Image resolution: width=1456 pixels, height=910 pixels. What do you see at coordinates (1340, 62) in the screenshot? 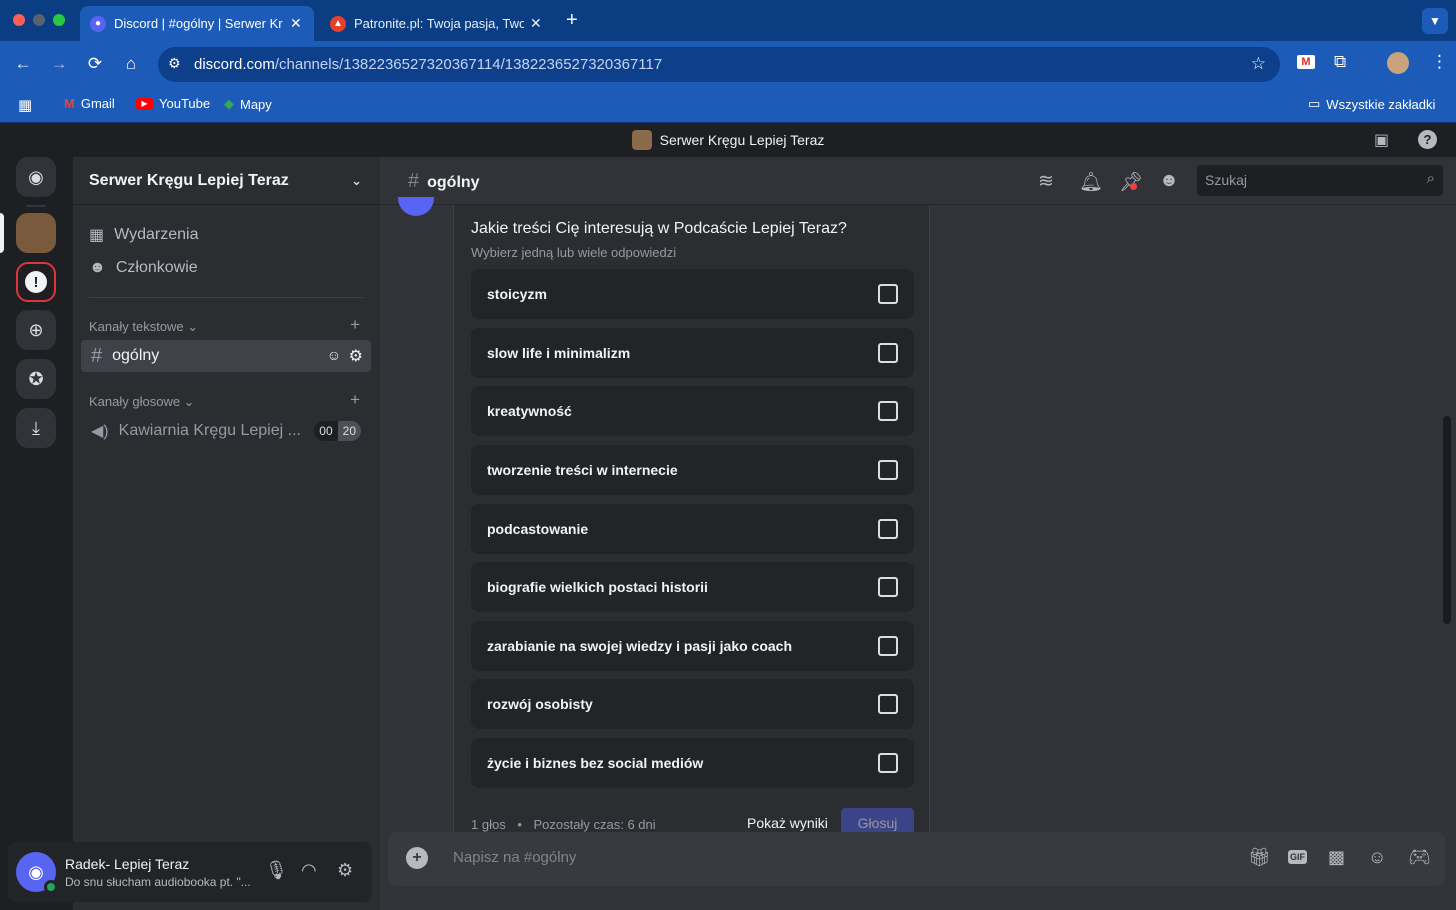
I see `extensions-icon: ⧉` at bounding box center [1340, 62].